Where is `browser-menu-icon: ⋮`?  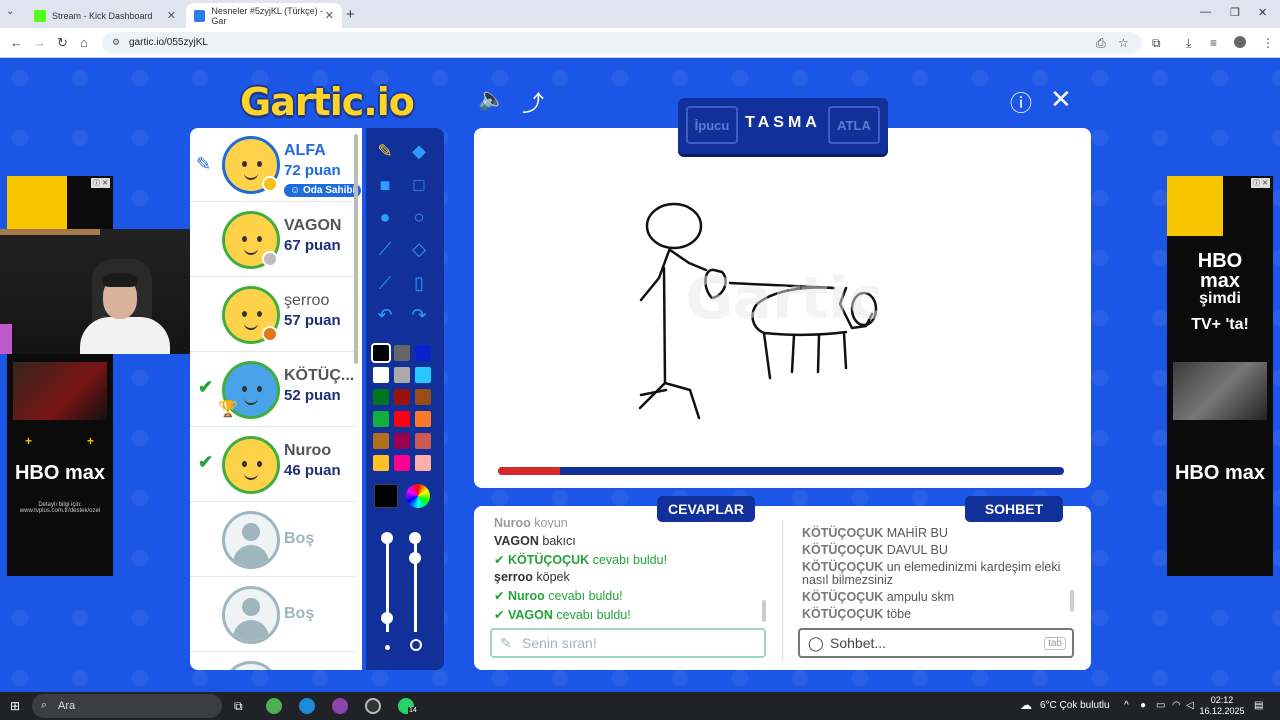 browser-menu-icon: ⋮ is located at coordinates (1268, 43).